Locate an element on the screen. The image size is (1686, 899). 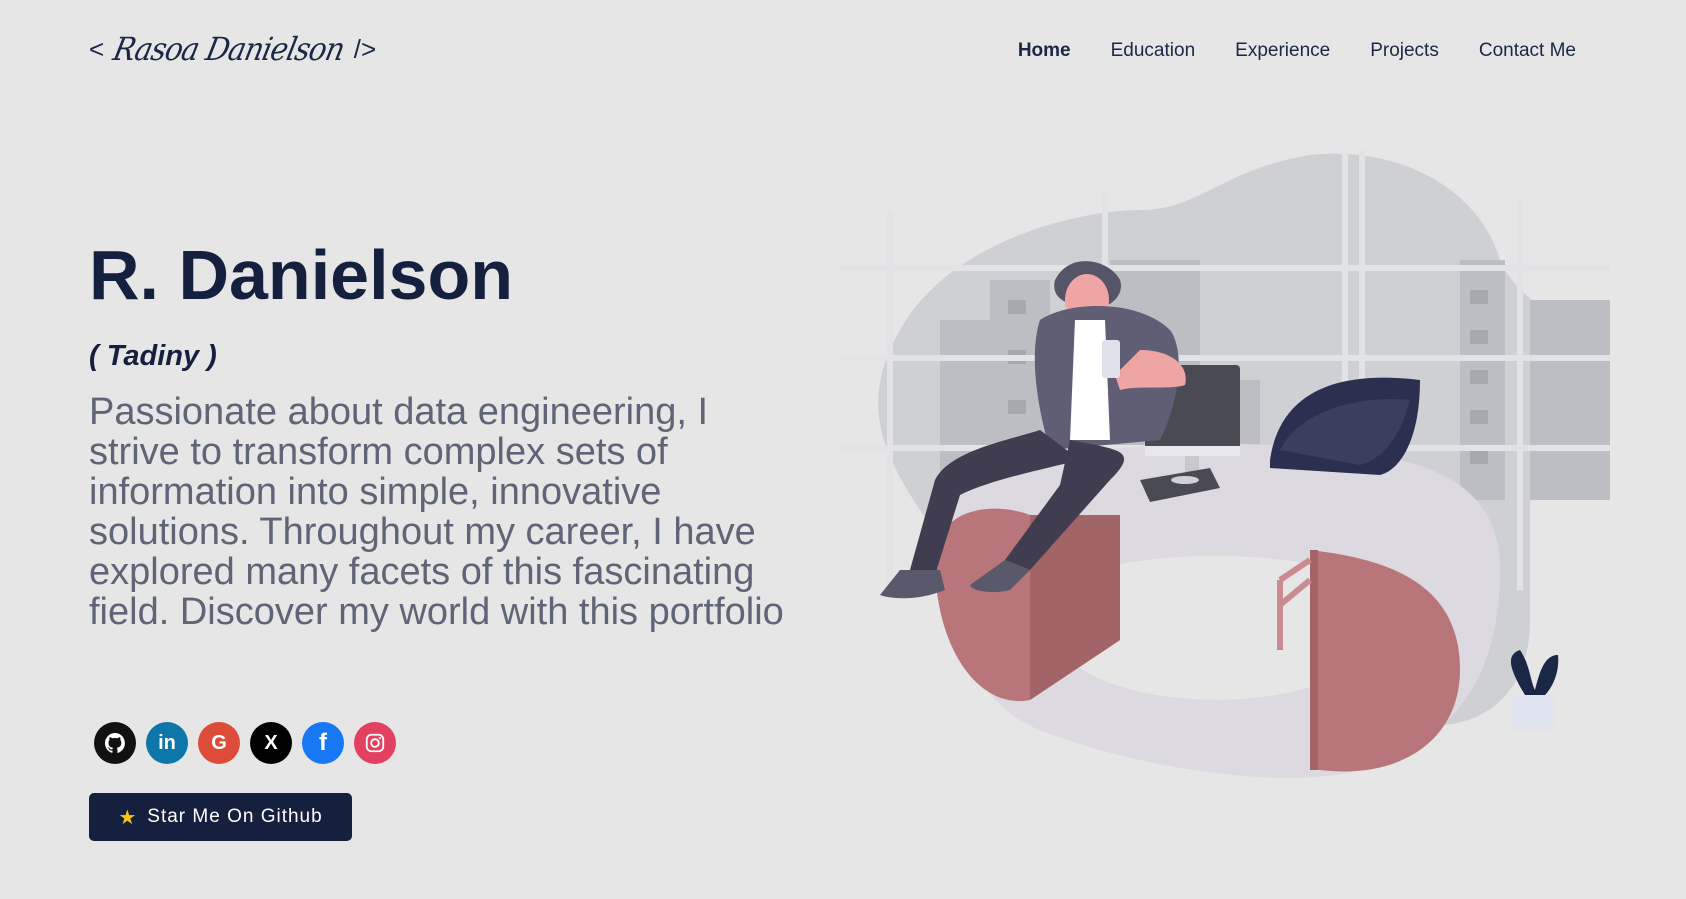
github-icon is located at coordinates (115, 743).